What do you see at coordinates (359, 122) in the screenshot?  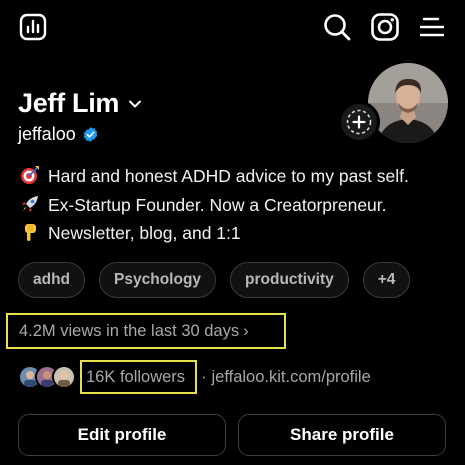 I see `add-story-button` at bounding box center [359, 122].